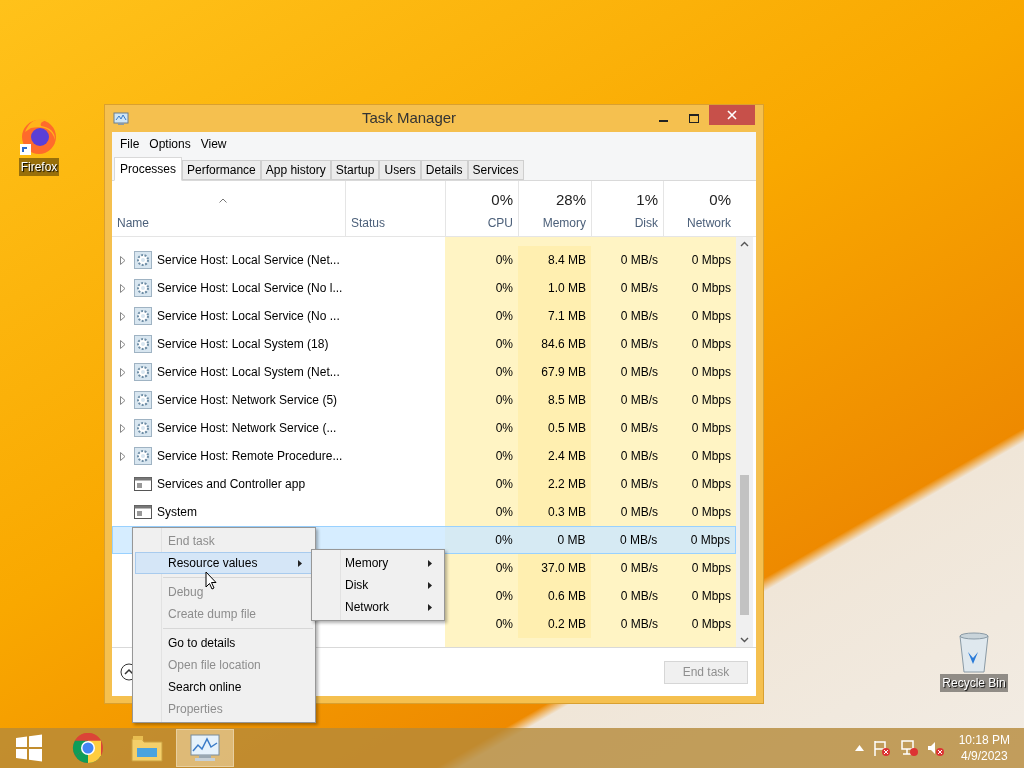 The image size is (1024, 768). Describe the element at coordinates (567, 484) in the screenshot. I see `table-cell-text: 2.2 MB` at that location.